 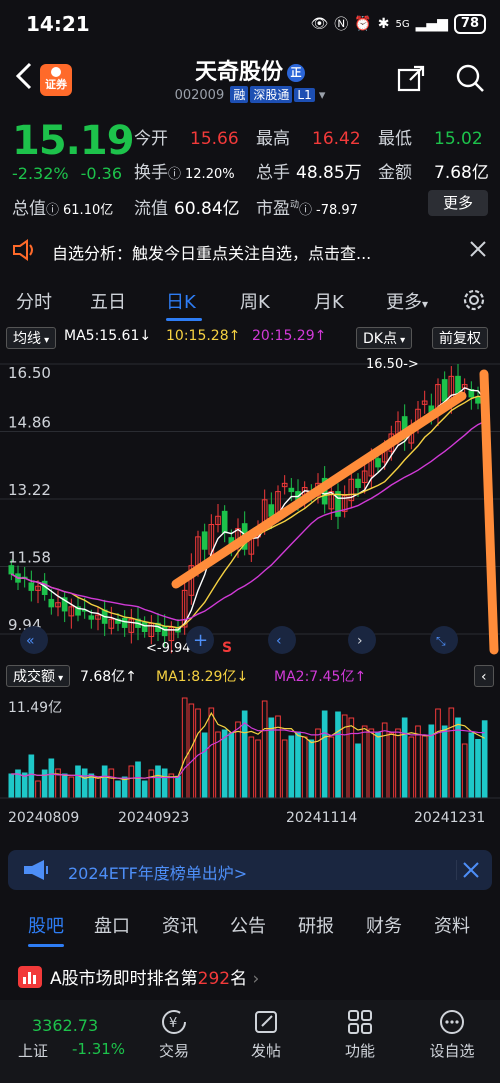 What do you see at coordinates (174, 1022) in the screenshot?
I see `yen-icon: ¥` at bounding box center [174, 1022].